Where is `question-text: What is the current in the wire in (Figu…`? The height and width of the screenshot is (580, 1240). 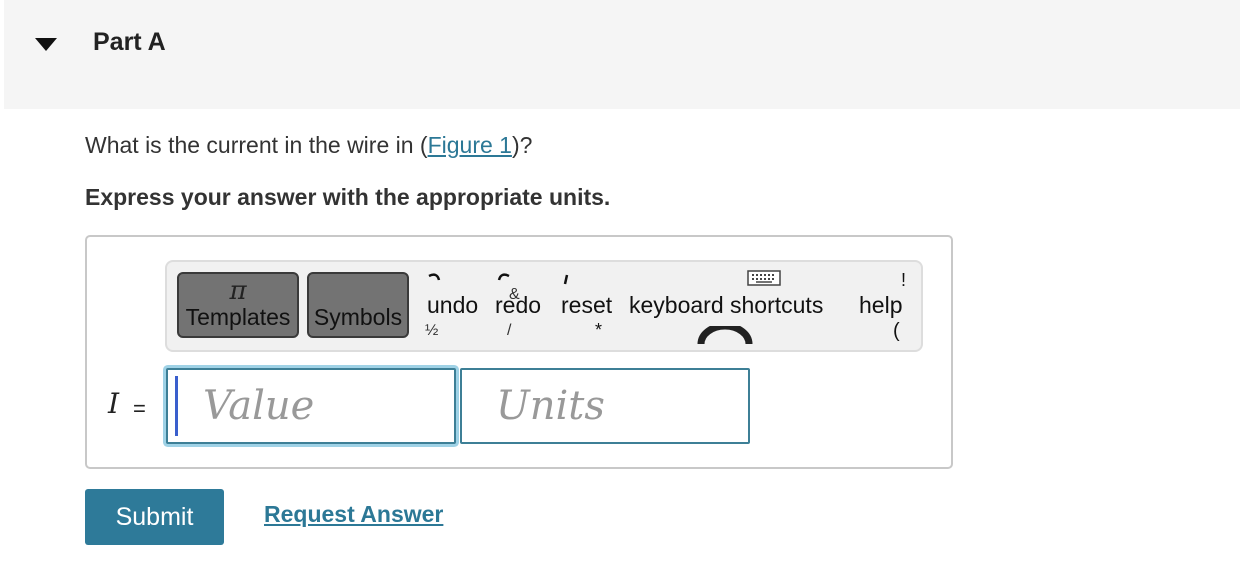
question-text: What is the current in the wire in (Figu… is located at coordinates (308, 145).